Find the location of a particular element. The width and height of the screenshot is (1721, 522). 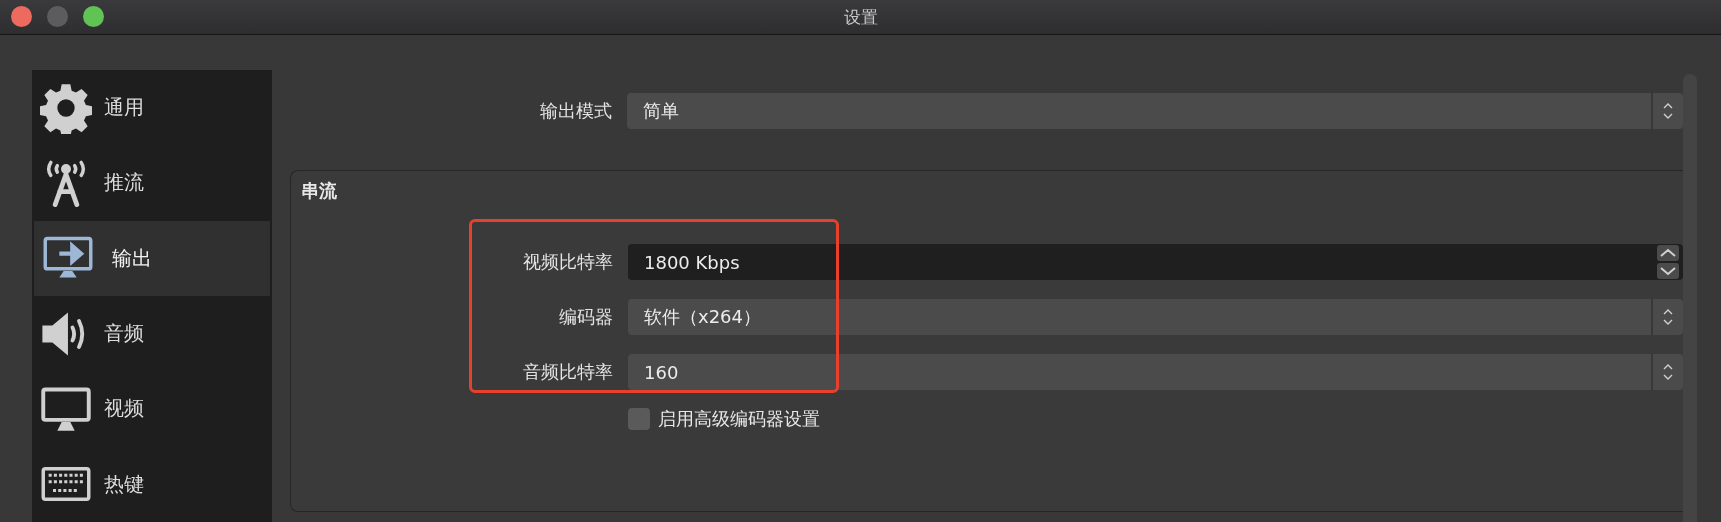

dropdown: 简单 is located at coordinates (1155, 111).